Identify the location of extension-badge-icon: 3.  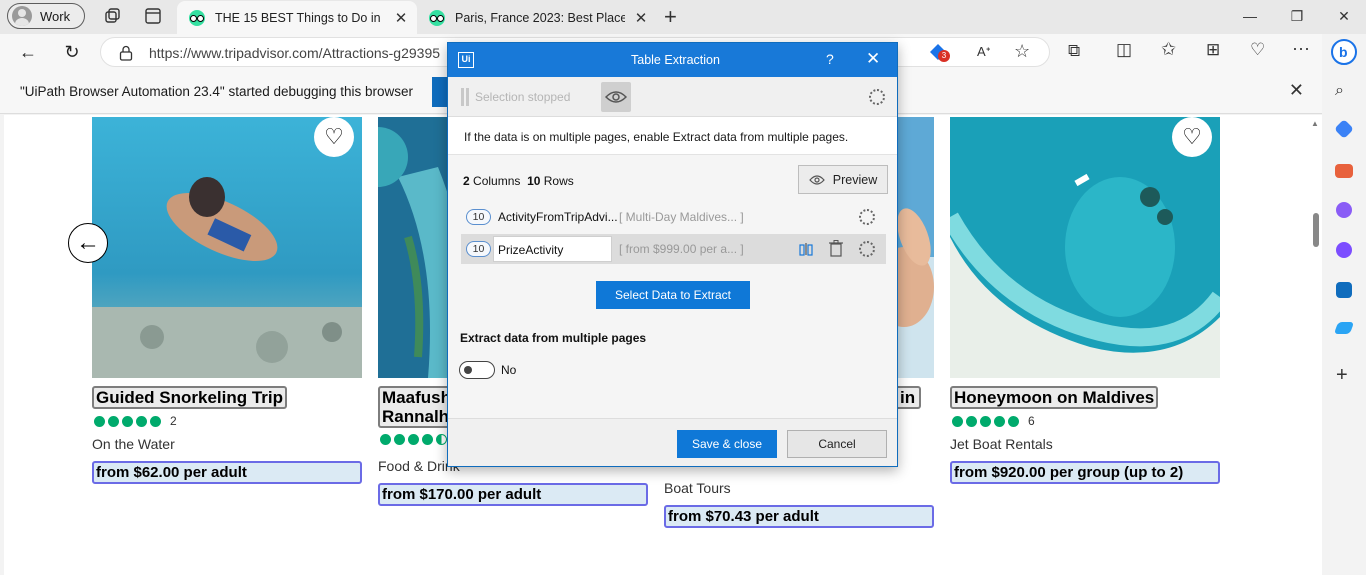
(939, 52).